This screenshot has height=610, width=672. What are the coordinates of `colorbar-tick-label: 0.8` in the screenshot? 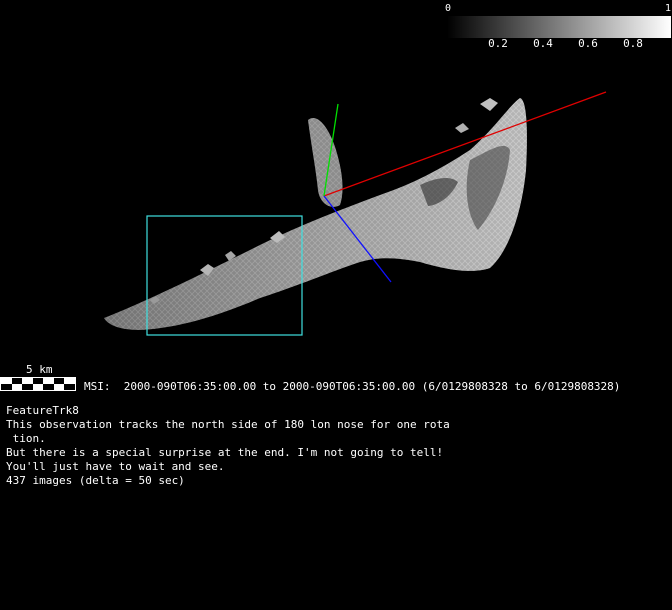 It's located at (633, 43).